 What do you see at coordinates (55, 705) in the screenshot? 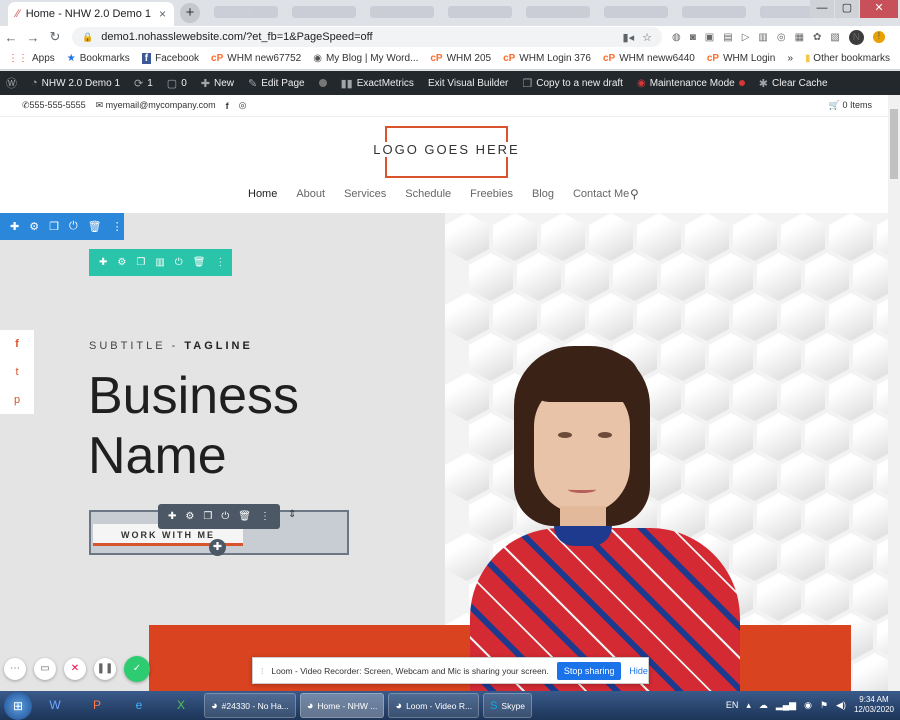
I see `word-app-icon: W` at bounding box center [55, 705].